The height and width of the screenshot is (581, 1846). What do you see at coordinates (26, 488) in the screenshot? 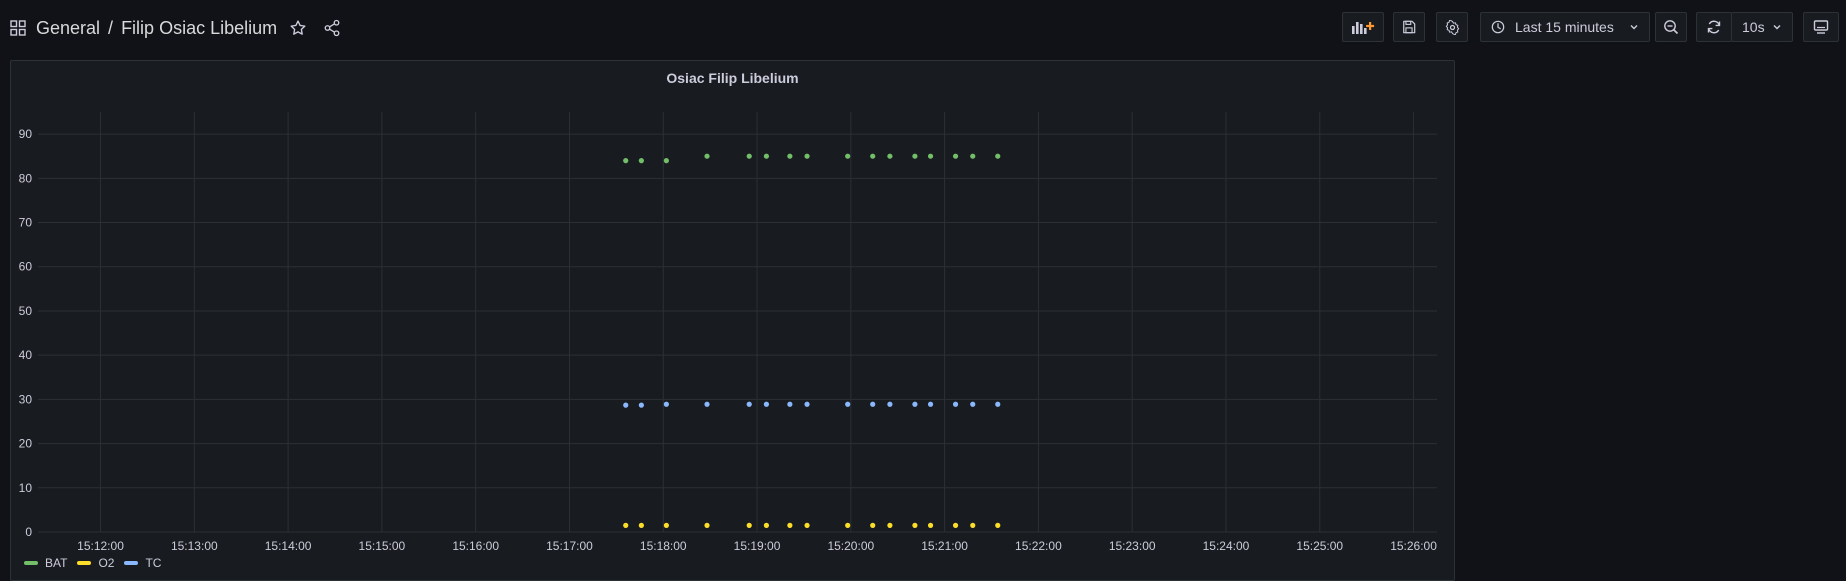
I see `y-tick-label: 10` at bounding box center [26, 488].